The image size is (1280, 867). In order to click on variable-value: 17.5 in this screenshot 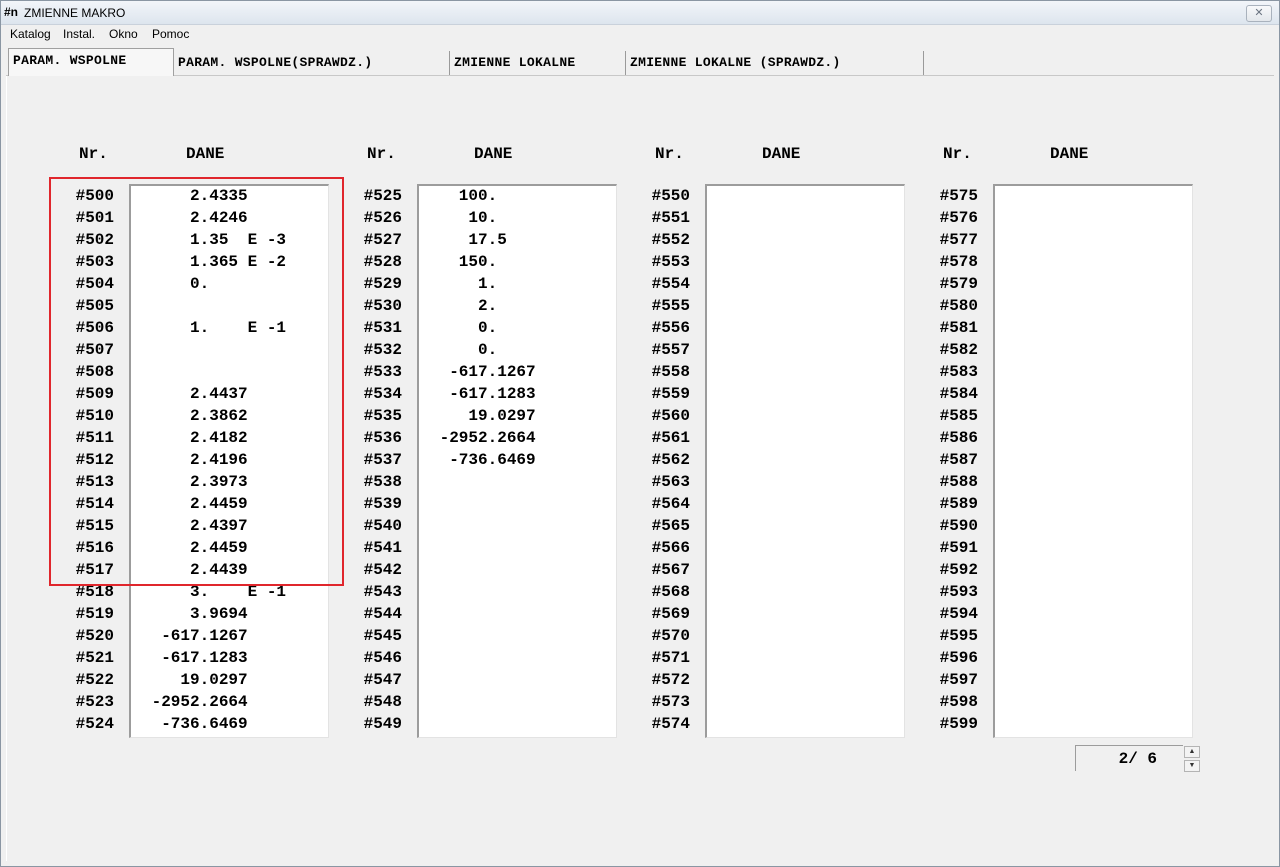, I will do `click(468, 240)`.